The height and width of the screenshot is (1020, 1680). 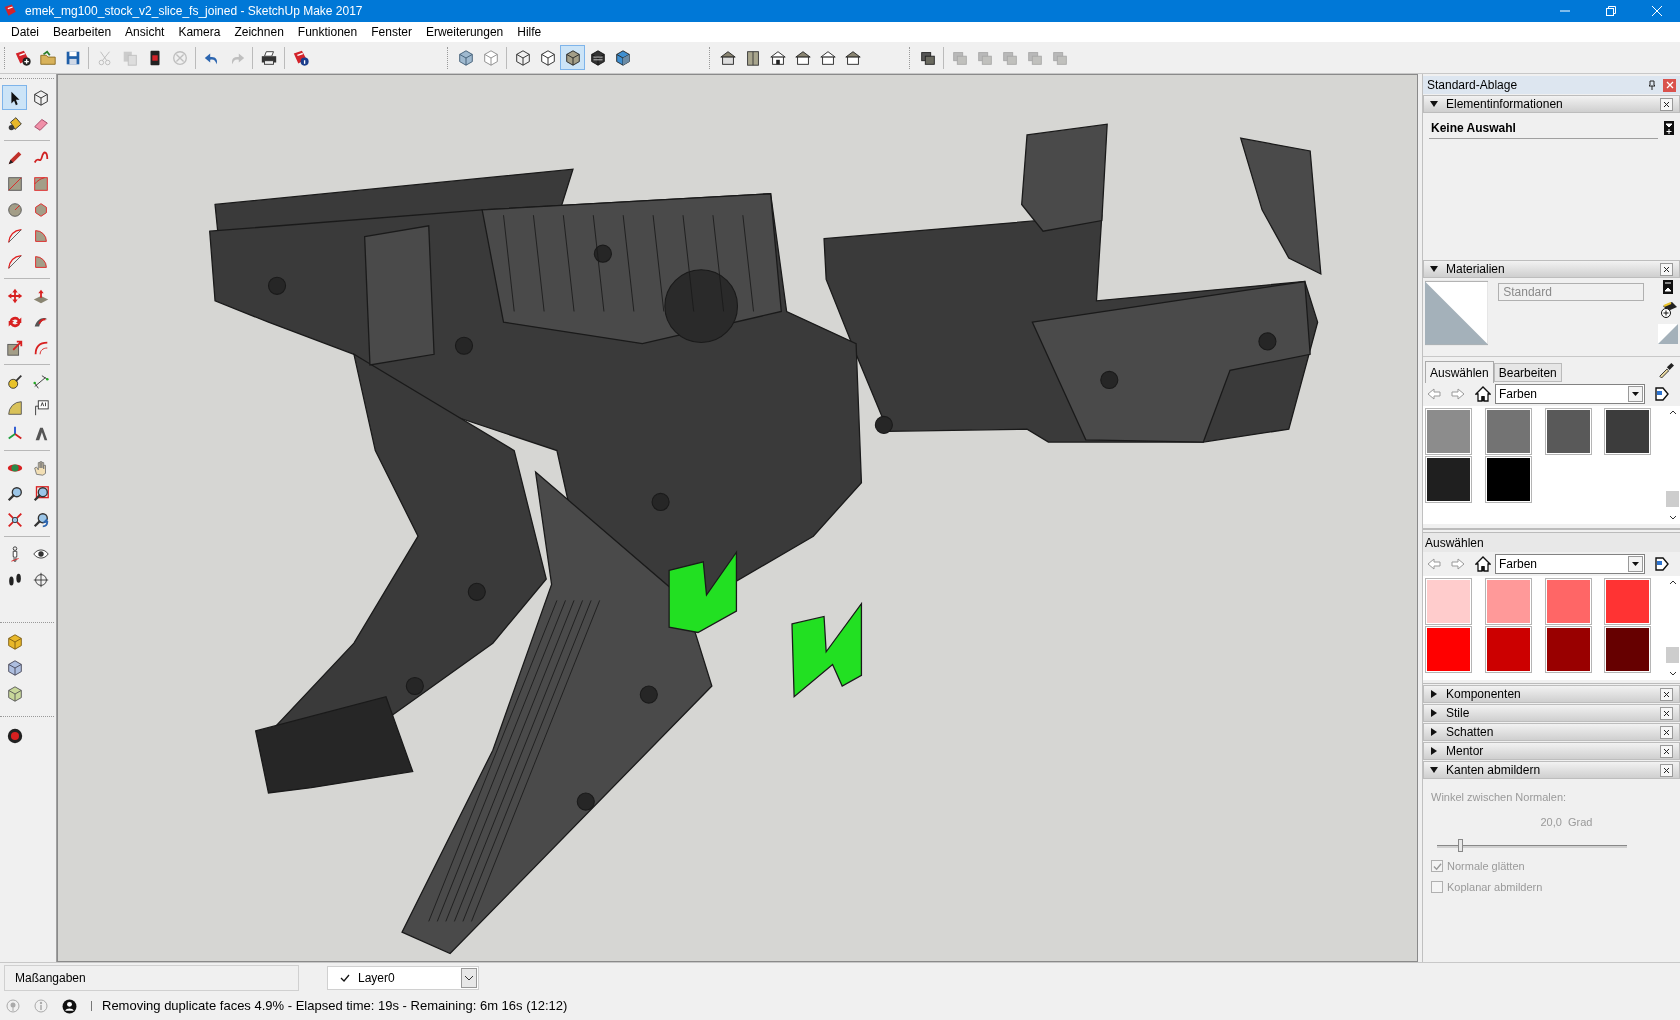 What do you see at coordinates (1484, 694) in the screenshot?
I see `panel-title: Komponenten` at bounding box center [1484, 694].